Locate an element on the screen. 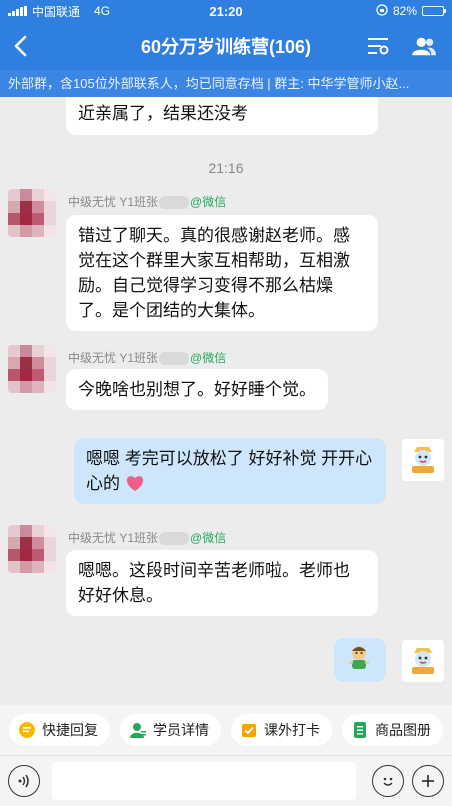  message-text: 近亲属了，结果还没考 is located at coordinates (163, 113).